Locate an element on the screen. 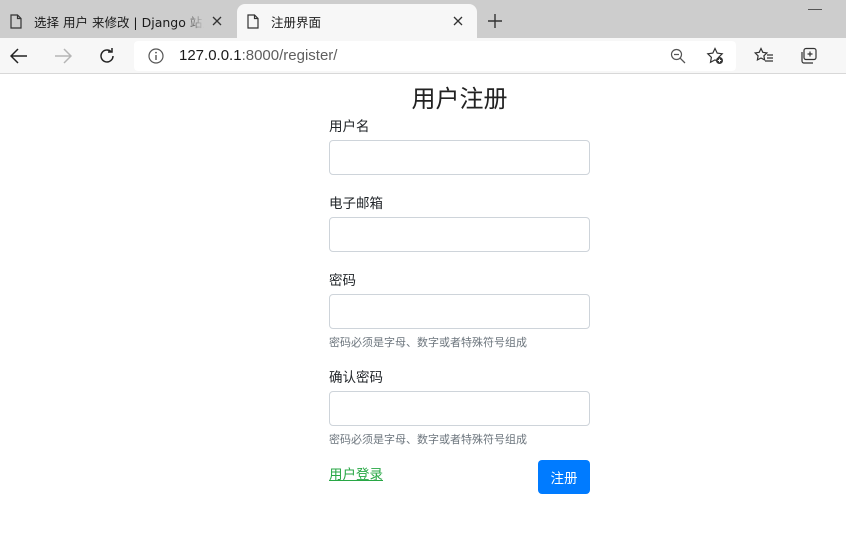  collections-icon is located at coordinates (809, 55).